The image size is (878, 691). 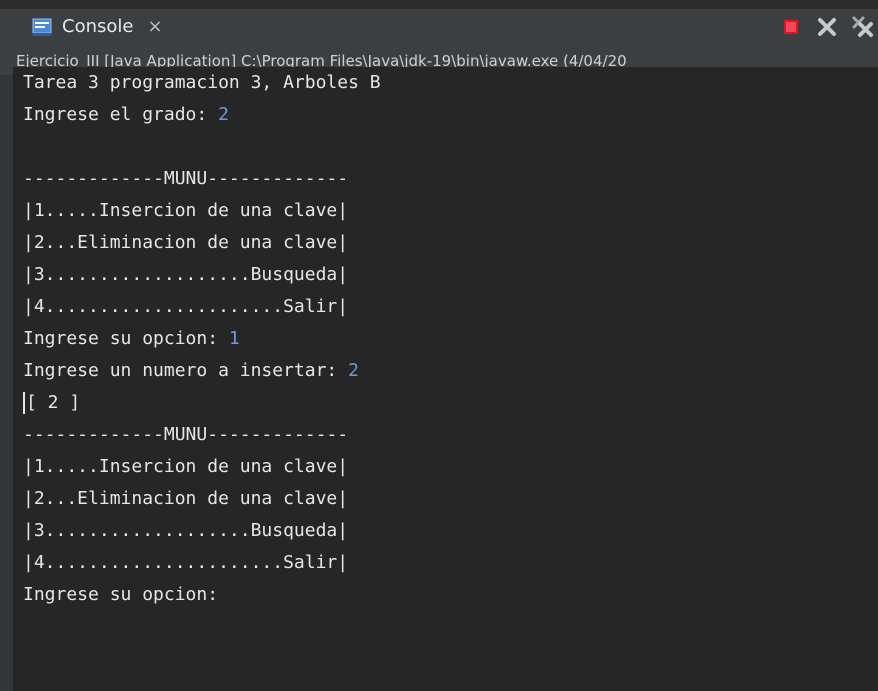 I want to click on tab-console: Console ×, so click(x=108, y=26).